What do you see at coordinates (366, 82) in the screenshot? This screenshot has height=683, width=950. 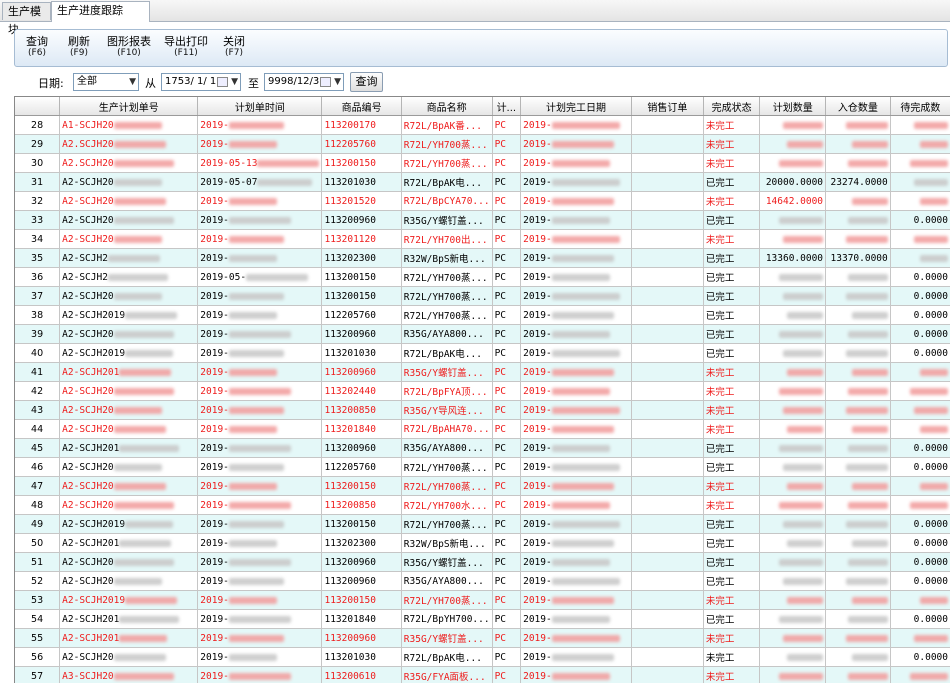 I see `query-button: 查询` at bounding box center [366, 82].